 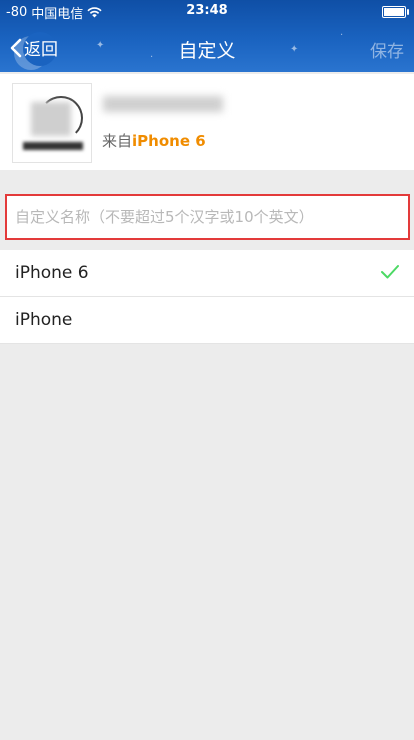 What do you see at coordinates (207, 122) in the screenshot?
I see `device-card: 来自iPhone 6` at bounding box center [207, 122].